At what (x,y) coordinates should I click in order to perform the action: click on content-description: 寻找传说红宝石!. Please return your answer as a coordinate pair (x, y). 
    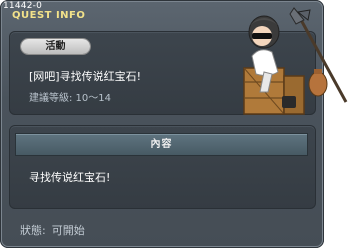
    Looking at the image, I should click on (70, 177).